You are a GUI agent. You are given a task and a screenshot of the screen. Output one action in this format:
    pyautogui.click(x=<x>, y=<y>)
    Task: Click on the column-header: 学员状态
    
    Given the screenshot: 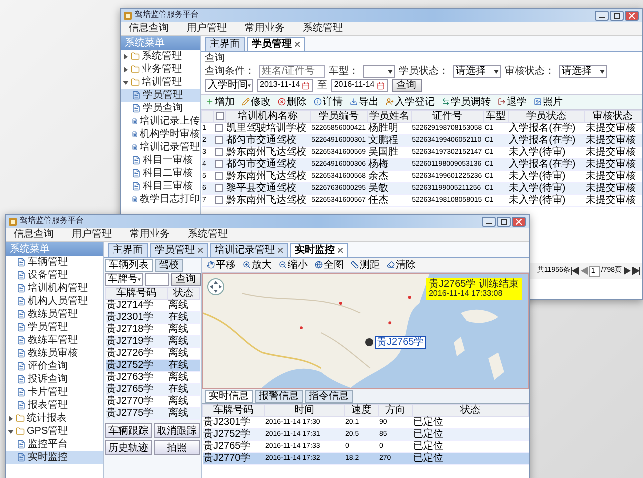 What is the action you would take?
    pyautogui.click(x=546, y=116)
    